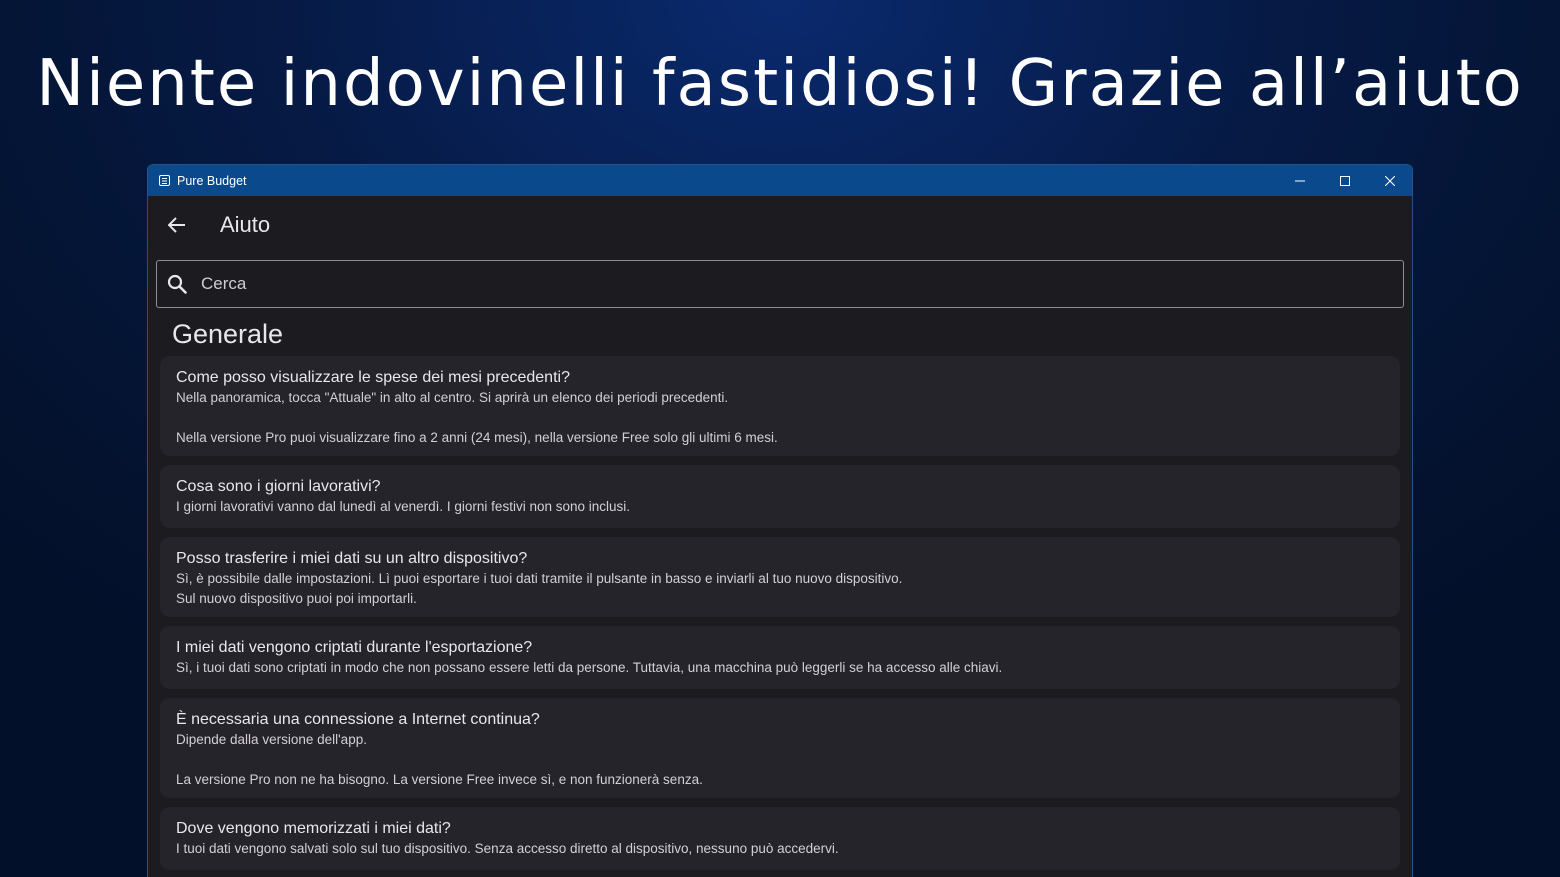 This screenshot has width=1560, height=877. I want to click on minimize-icon, so click(1299, 180).